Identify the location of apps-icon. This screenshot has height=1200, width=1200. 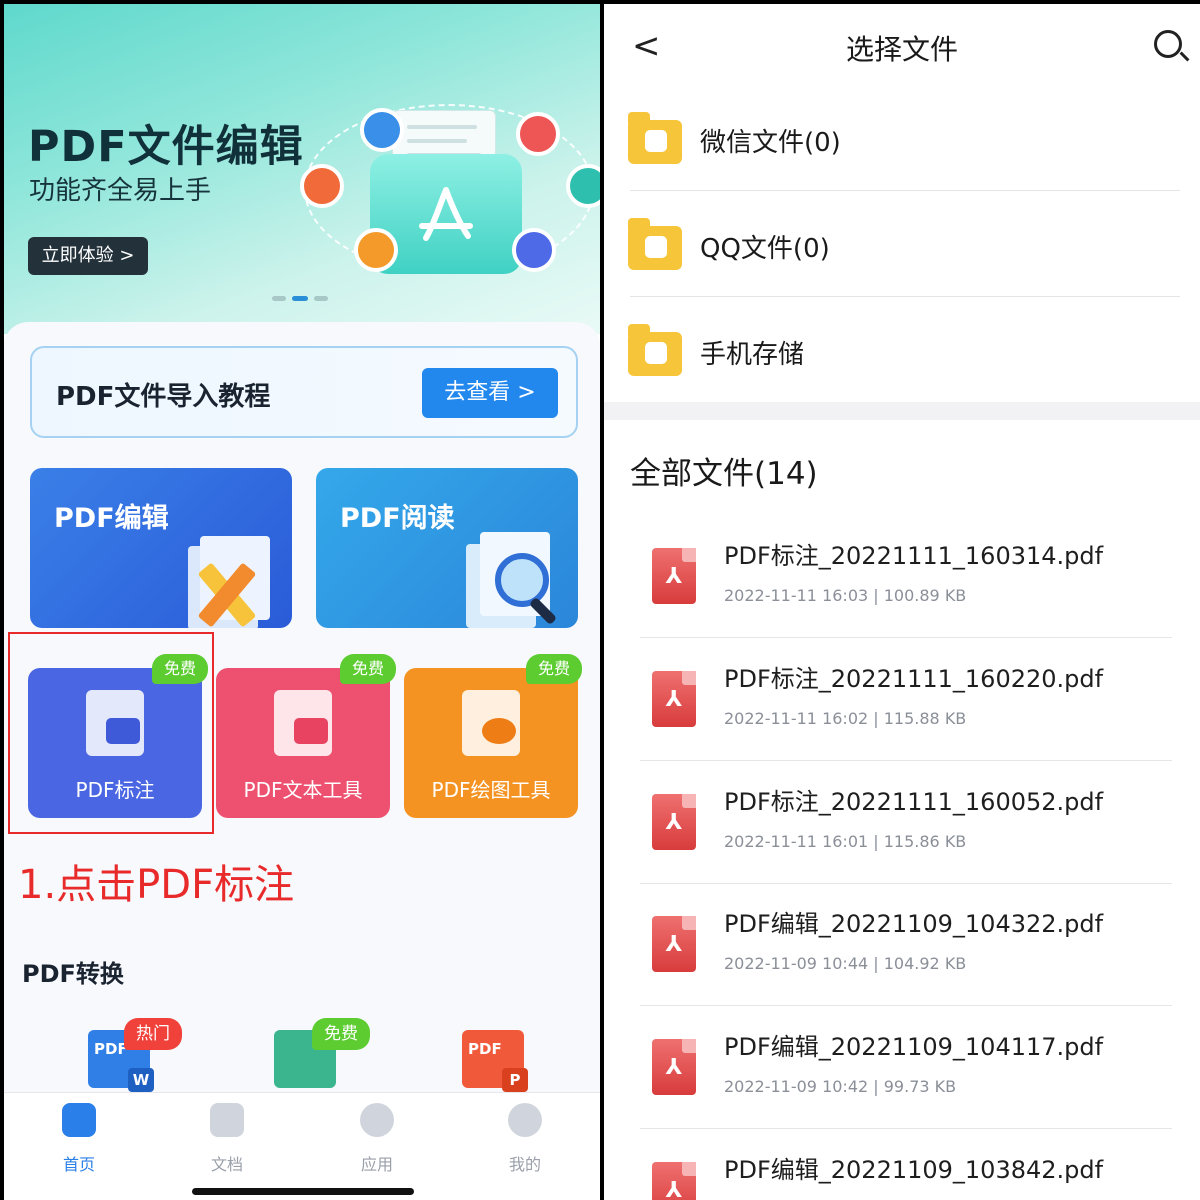
(377, 1120).